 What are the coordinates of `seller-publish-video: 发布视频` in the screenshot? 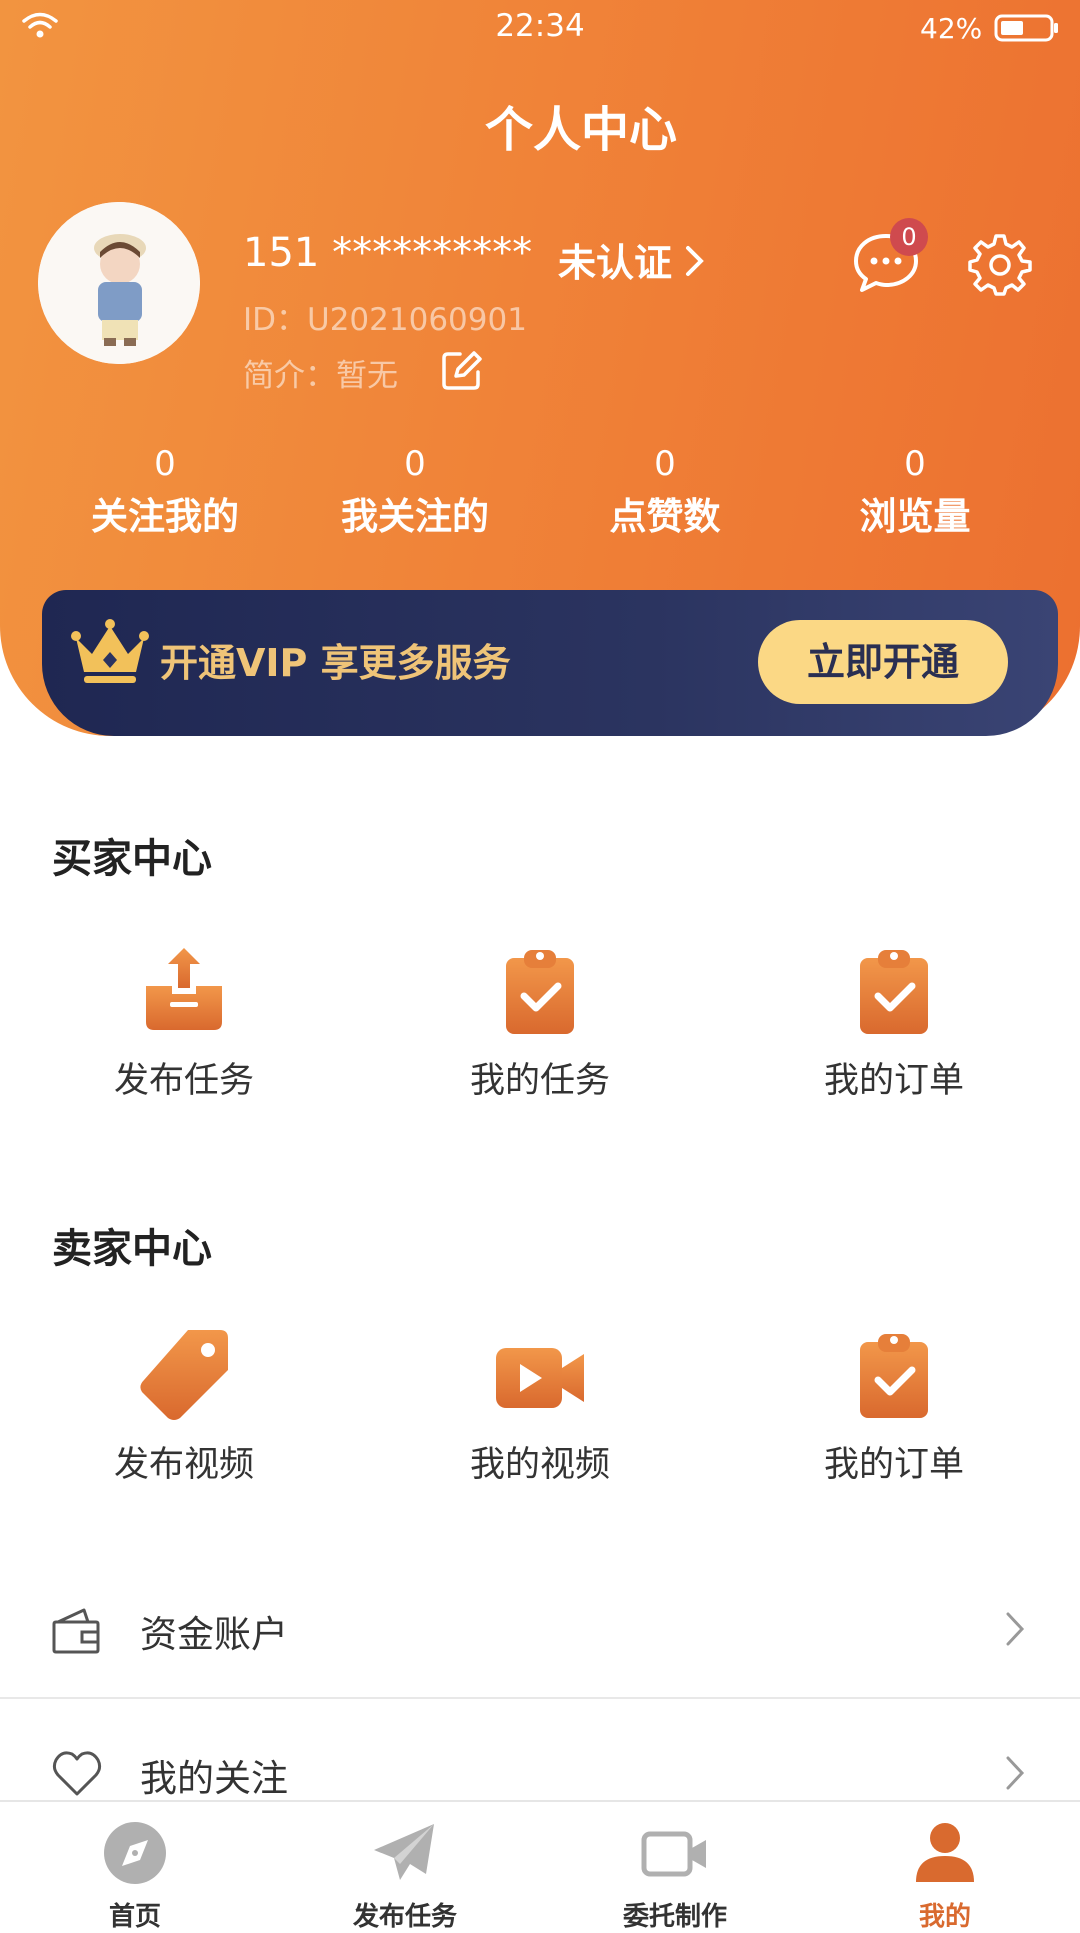 It's located at (184, 1406).